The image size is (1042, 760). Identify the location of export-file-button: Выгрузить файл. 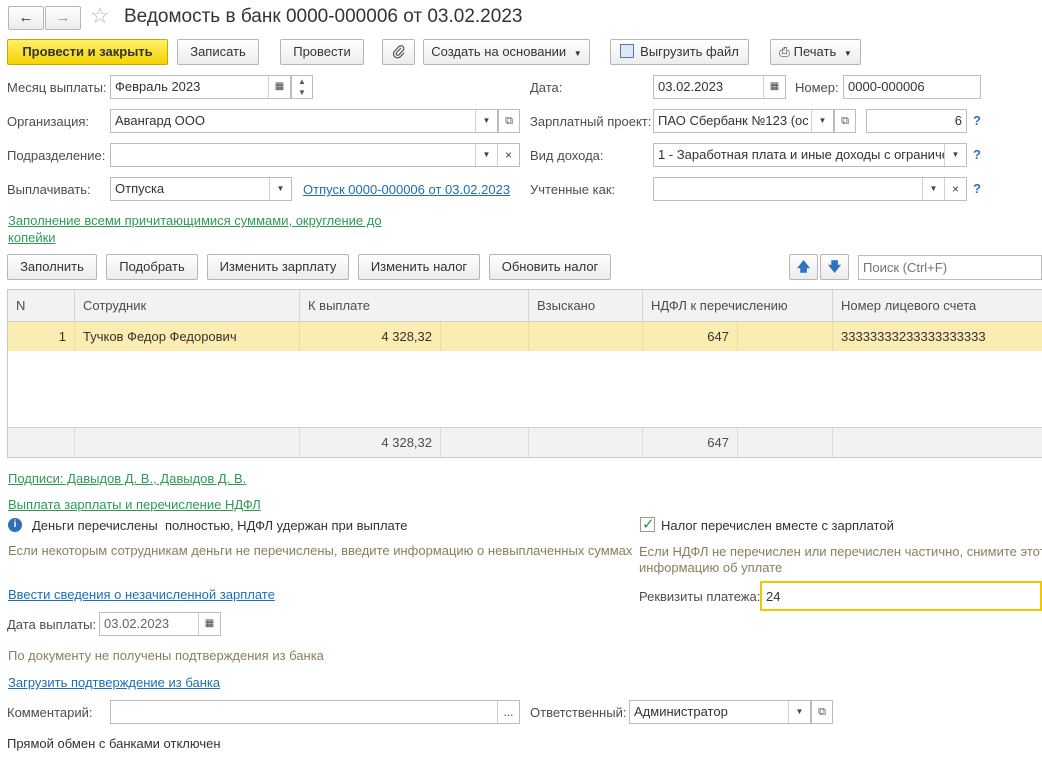
(679, 52).